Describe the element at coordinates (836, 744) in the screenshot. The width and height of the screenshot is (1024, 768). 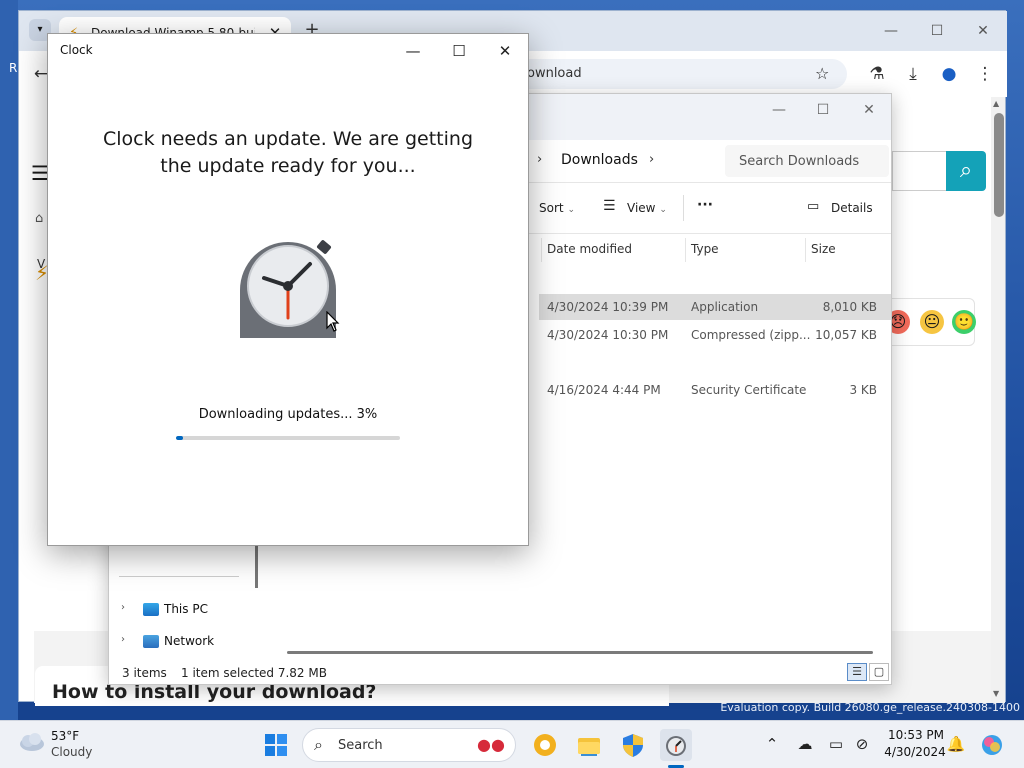
I see `display-icon: ▭` at that location.